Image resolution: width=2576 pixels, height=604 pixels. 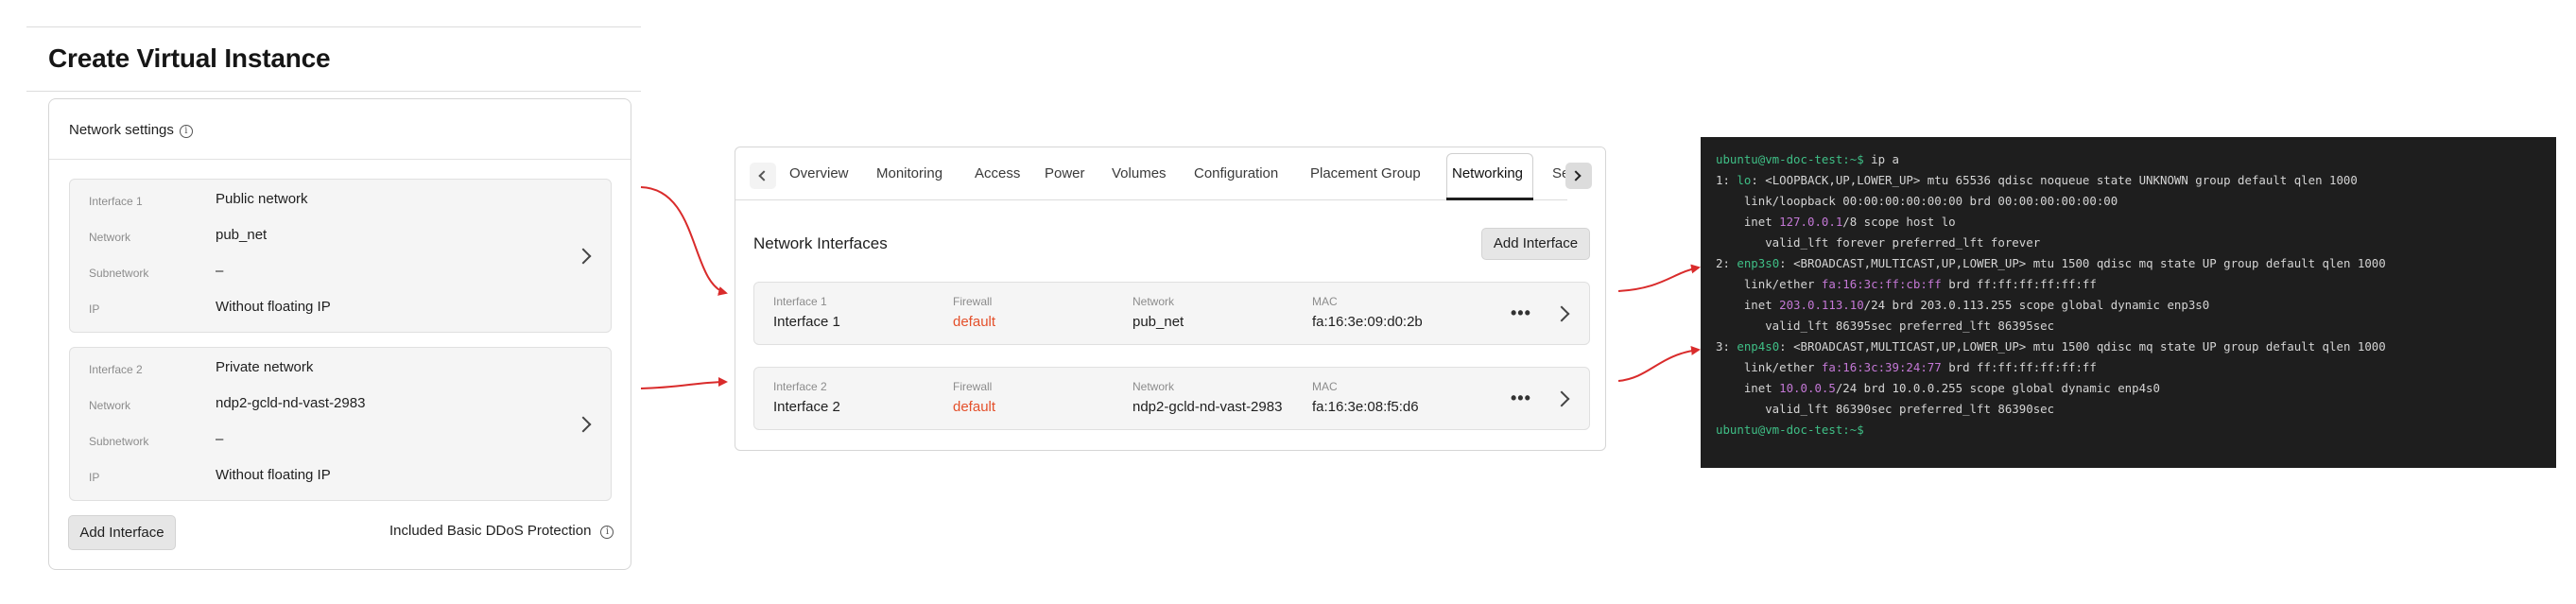 I want to click on inet-suffix: /8 scope host lo, so click(x=1899, y=222).